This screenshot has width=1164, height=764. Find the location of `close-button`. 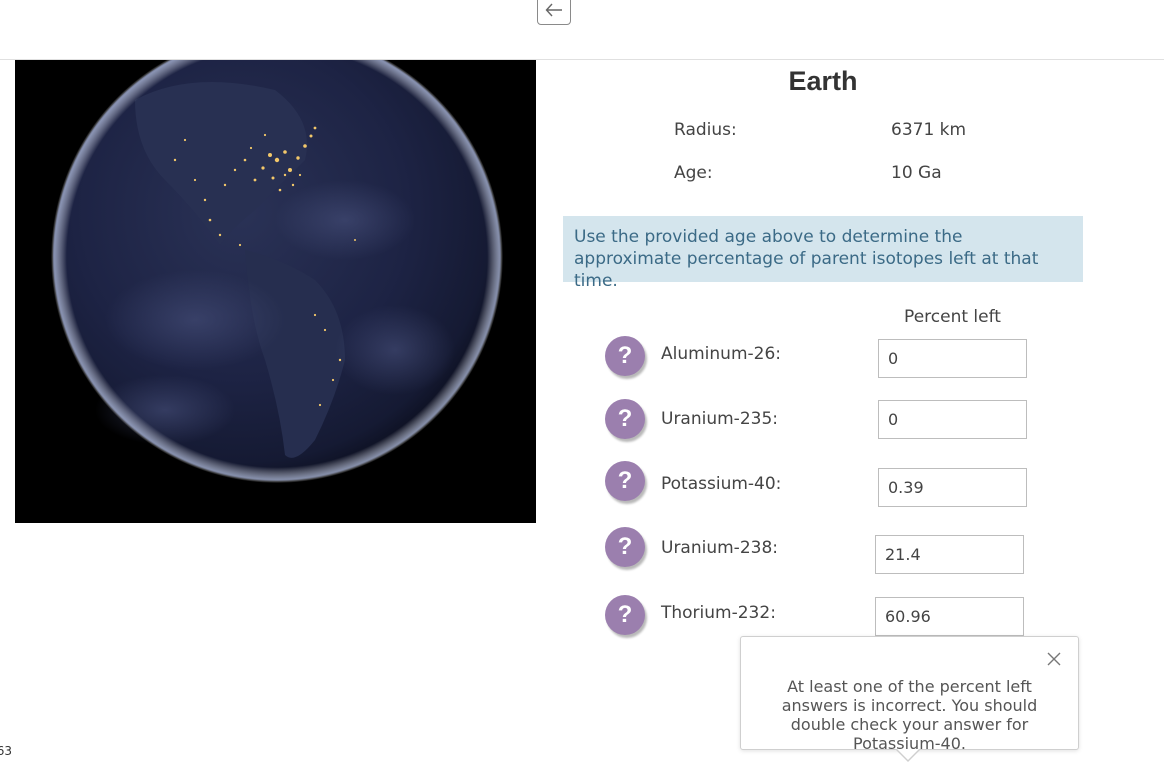

close-button is located at coordinates (1054, 659).